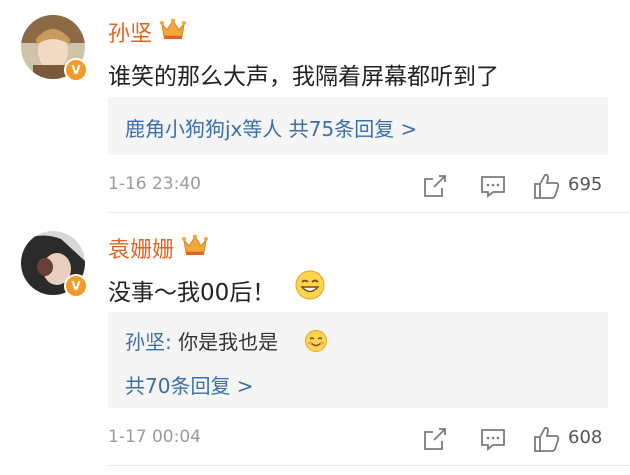 This screenshot has width=630, height=475. Describe the element at coordinates (585, 437) in the screenshot. I see `like-count: 608` at that location.